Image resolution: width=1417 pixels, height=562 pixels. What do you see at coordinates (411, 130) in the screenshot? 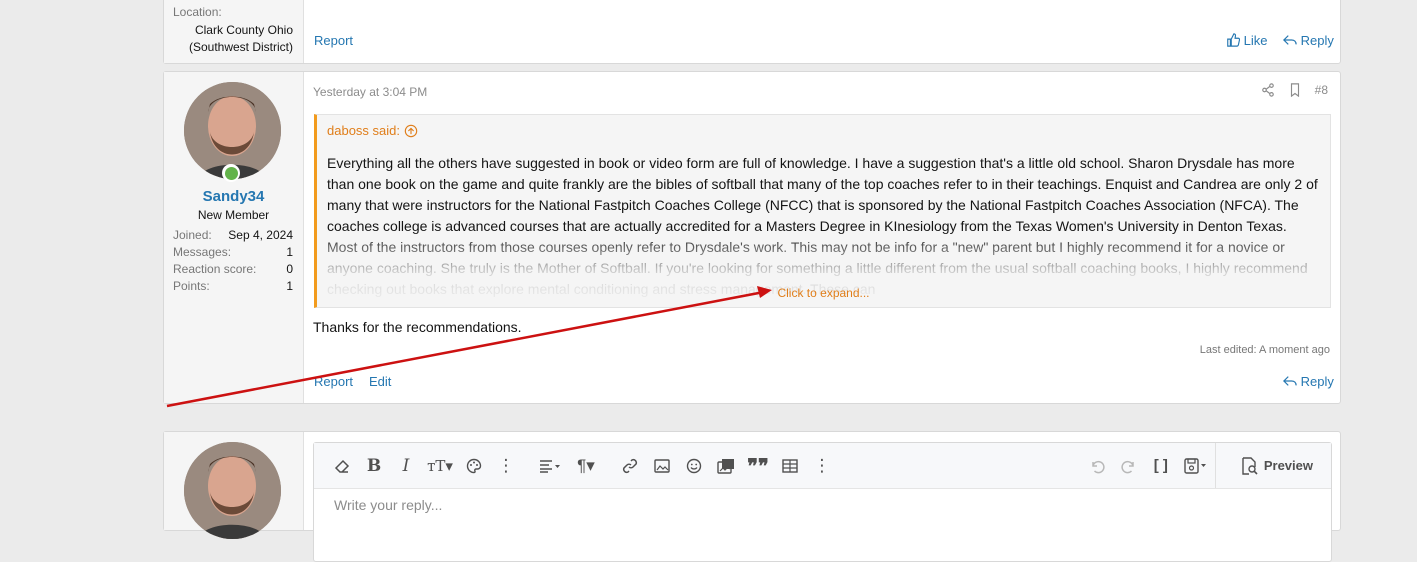
I see `arrow-up-circle-icon` at bounding box center [411, 130].